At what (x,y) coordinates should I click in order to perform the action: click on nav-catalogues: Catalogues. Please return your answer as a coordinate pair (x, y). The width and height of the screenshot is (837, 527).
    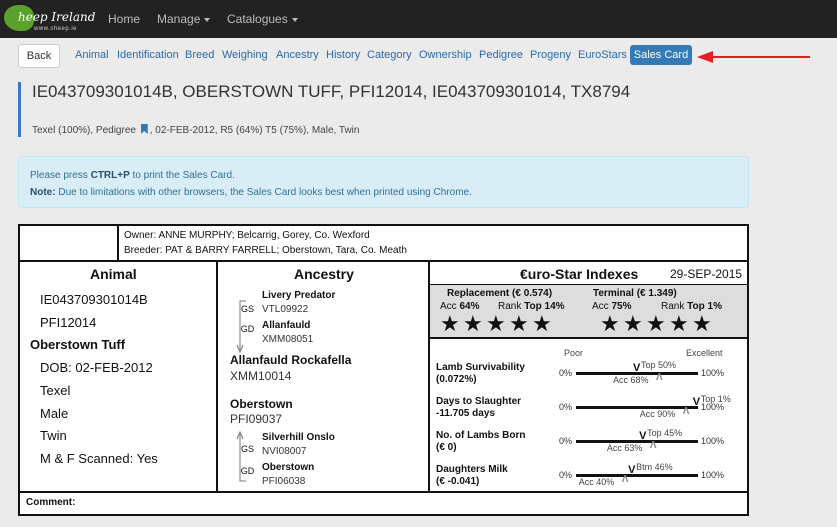
    Looking at the image, I should click on (262, 19).